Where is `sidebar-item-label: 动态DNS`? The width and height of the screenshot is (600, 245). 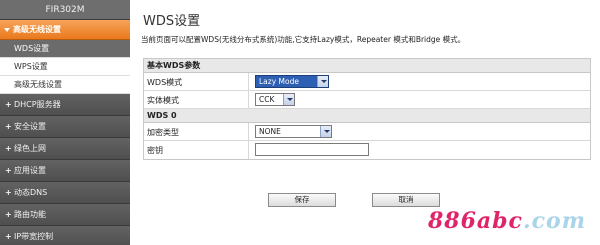
sidebar-item-label: 动态DNS is located at coordinates (31, 192).